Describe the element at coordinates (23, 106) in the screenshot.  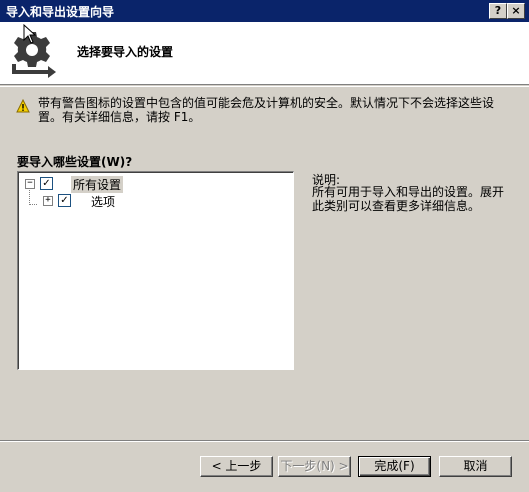
I see `warning-icon` at that location.